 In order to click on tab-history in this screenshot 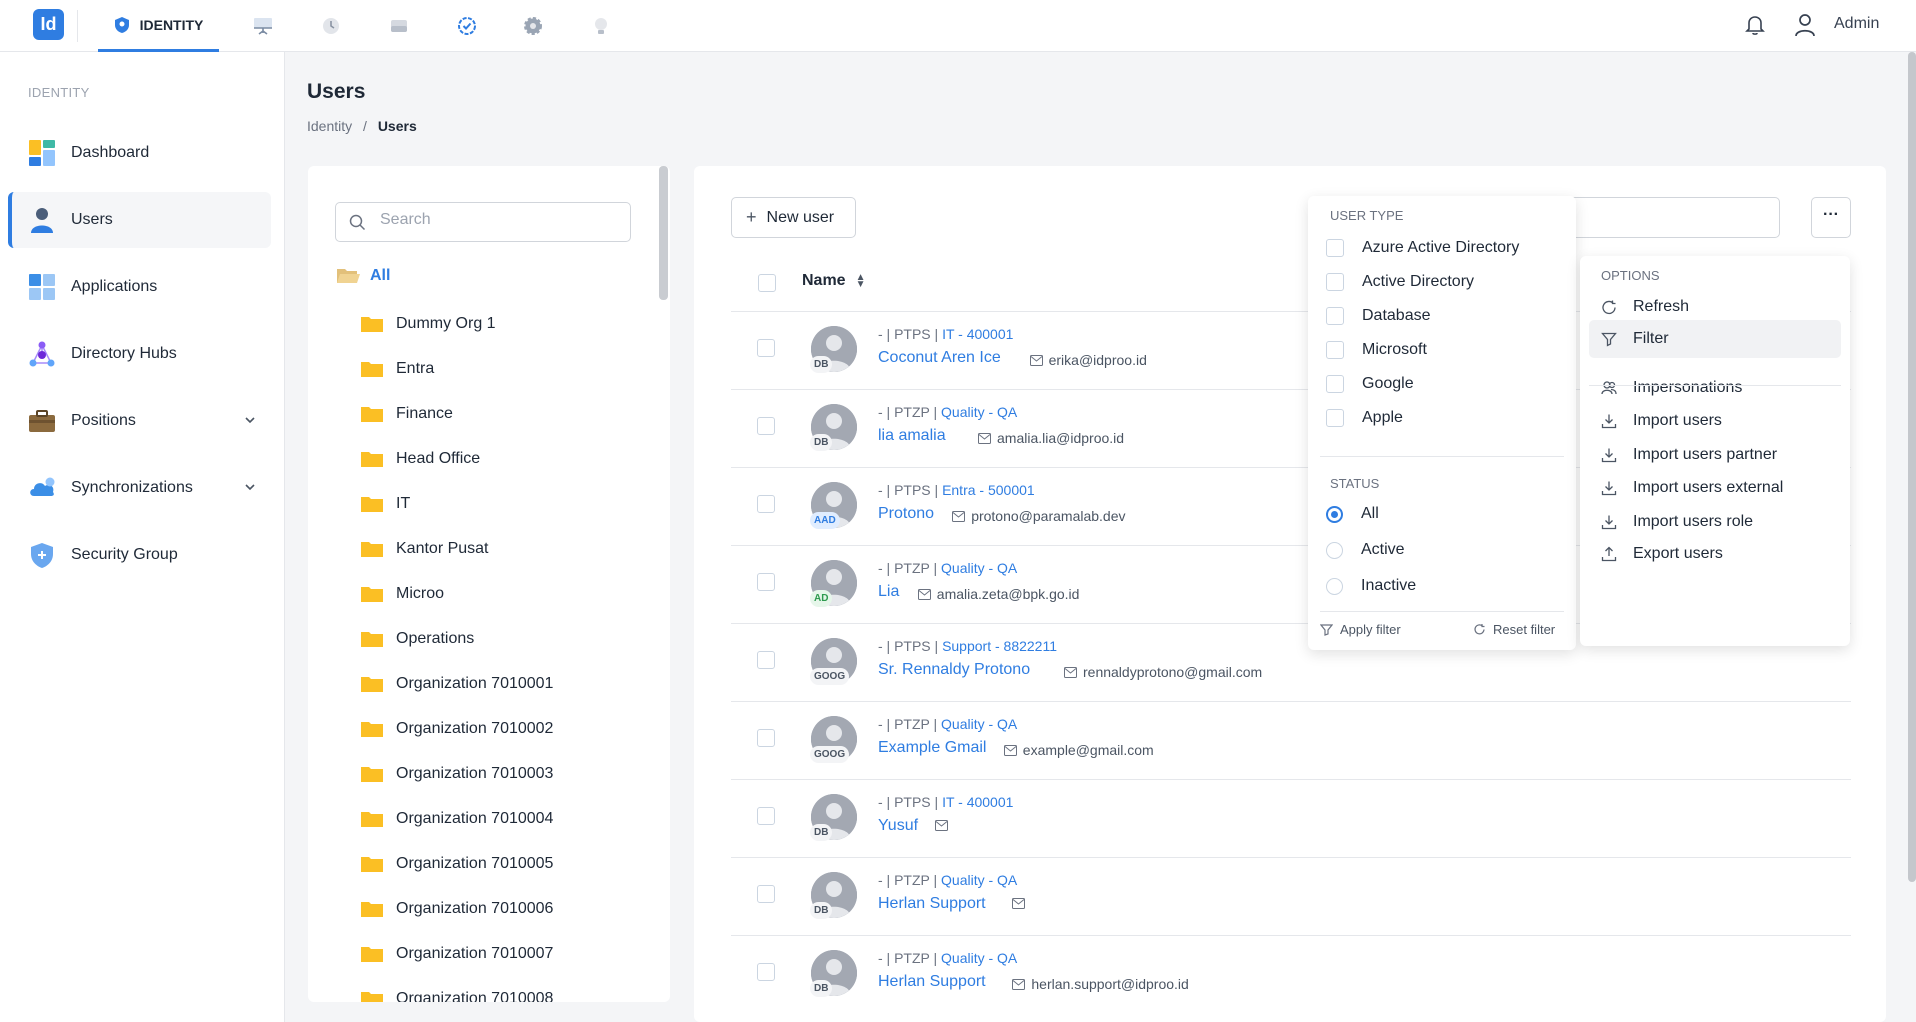, I will do `click(330, 26)`.